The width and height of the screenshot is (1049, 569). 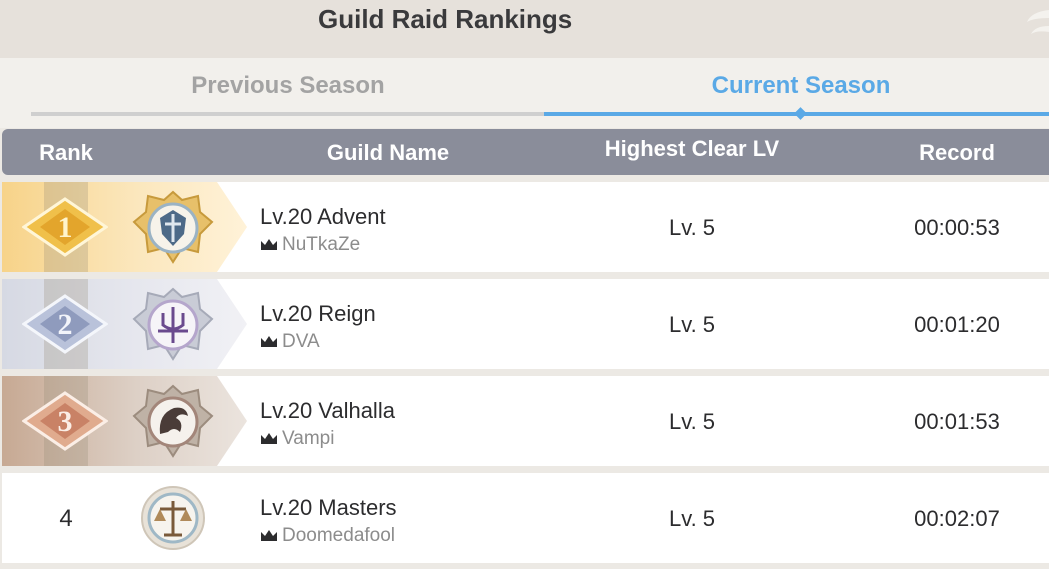 I want to click on tab-underline-inactive, so click(x=287, y=114).